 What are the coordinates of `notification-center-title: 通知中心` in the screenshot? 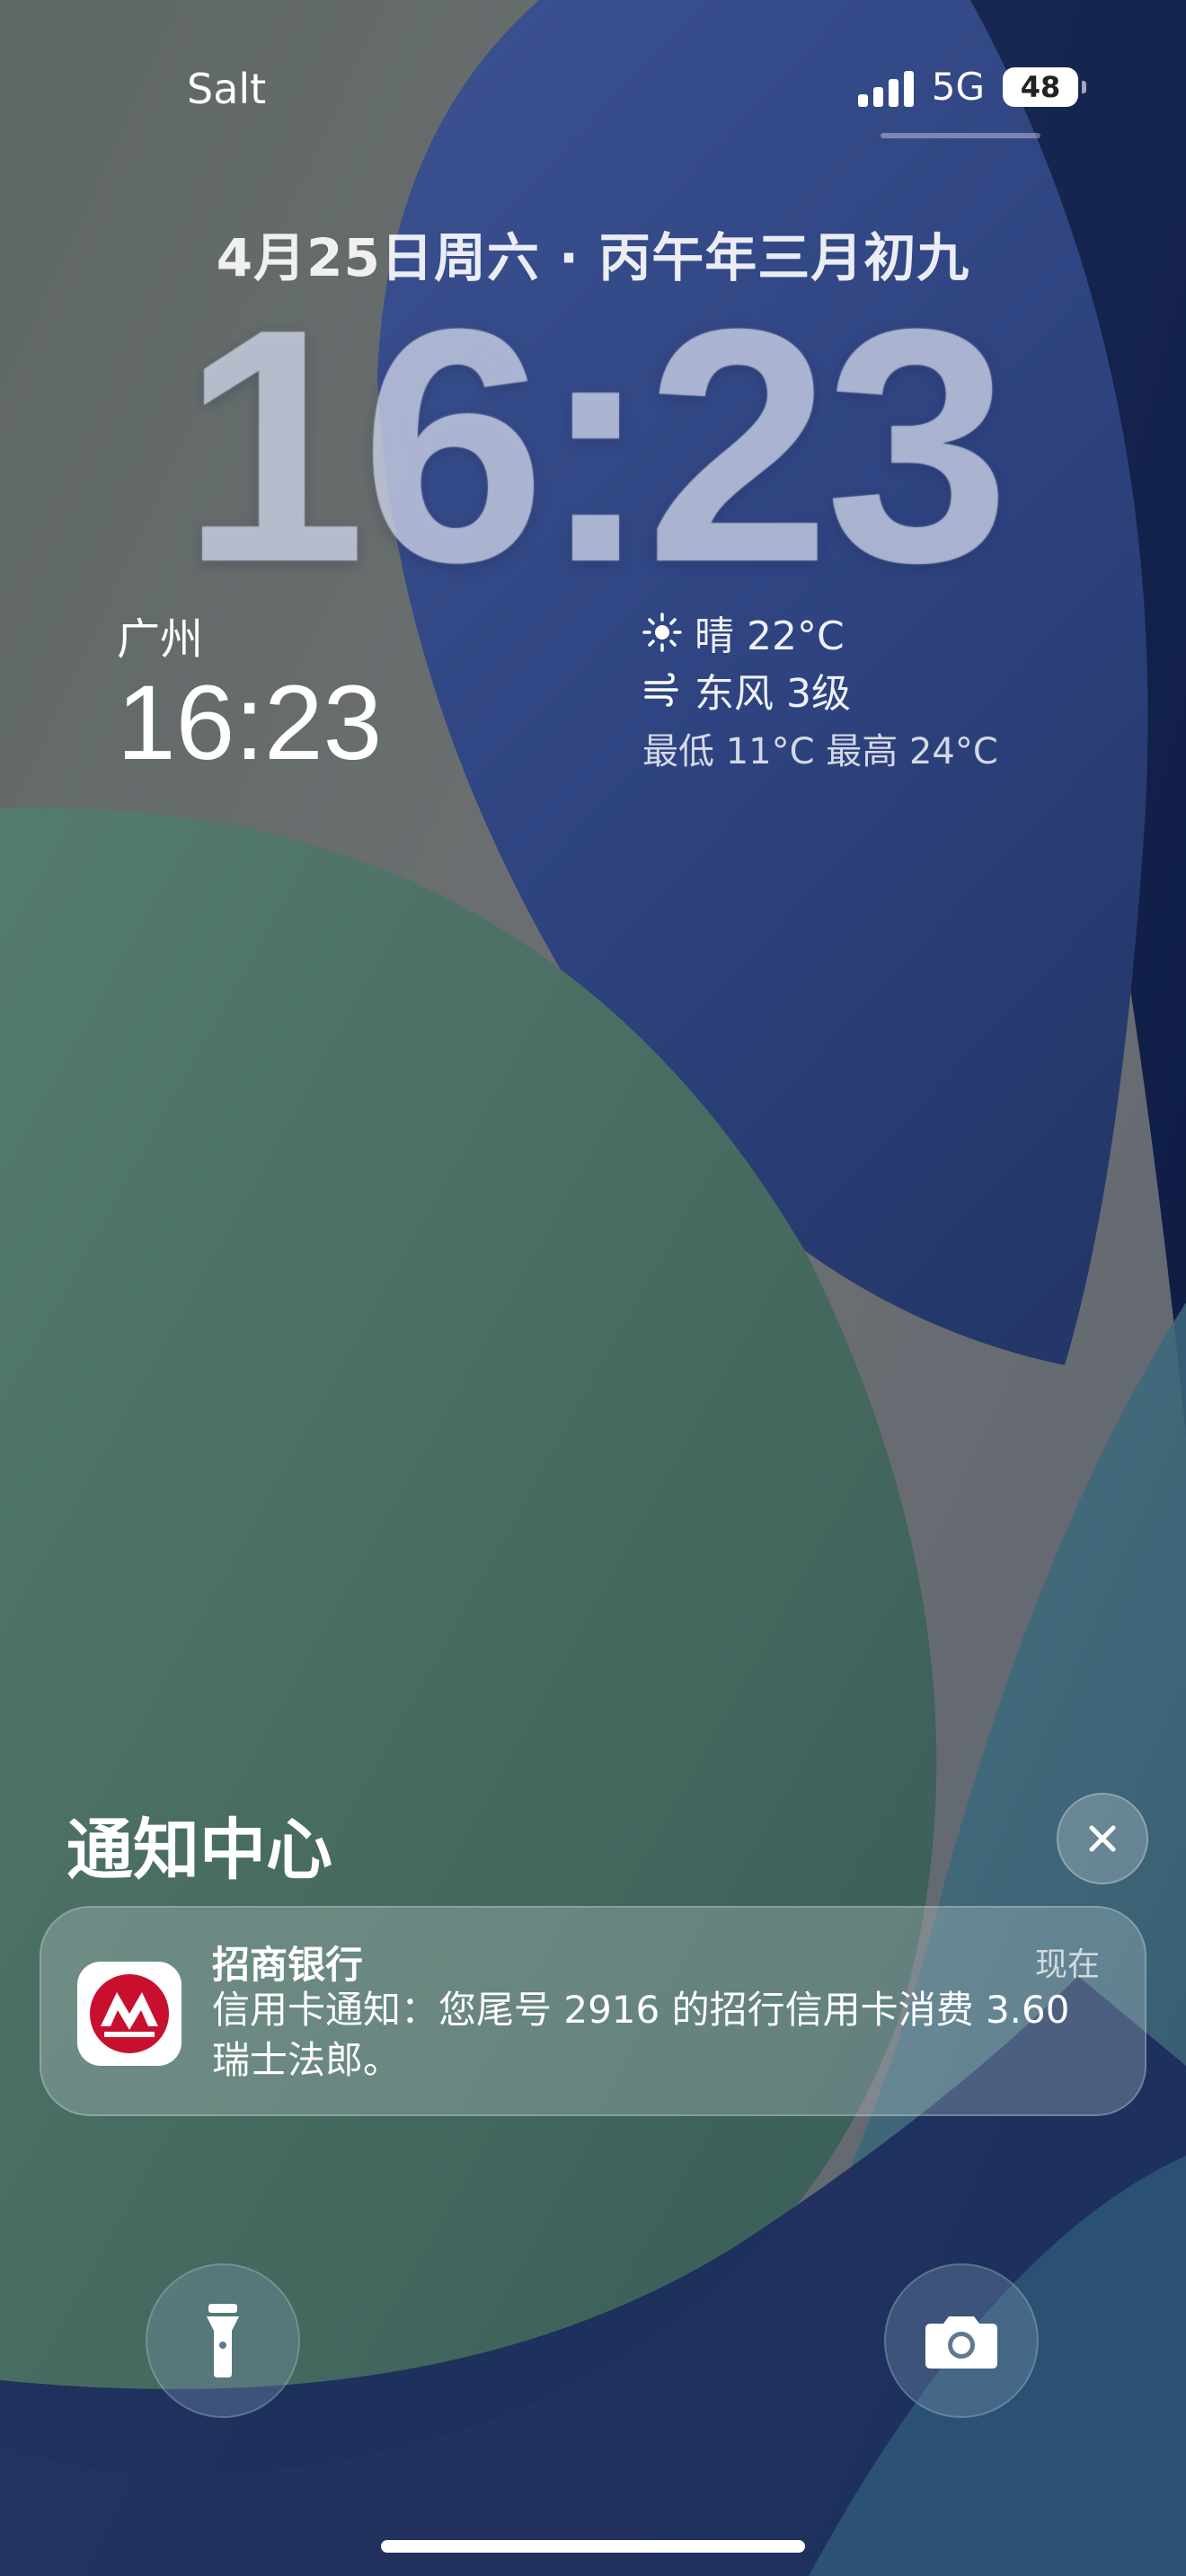 It's located at (199, 1850).